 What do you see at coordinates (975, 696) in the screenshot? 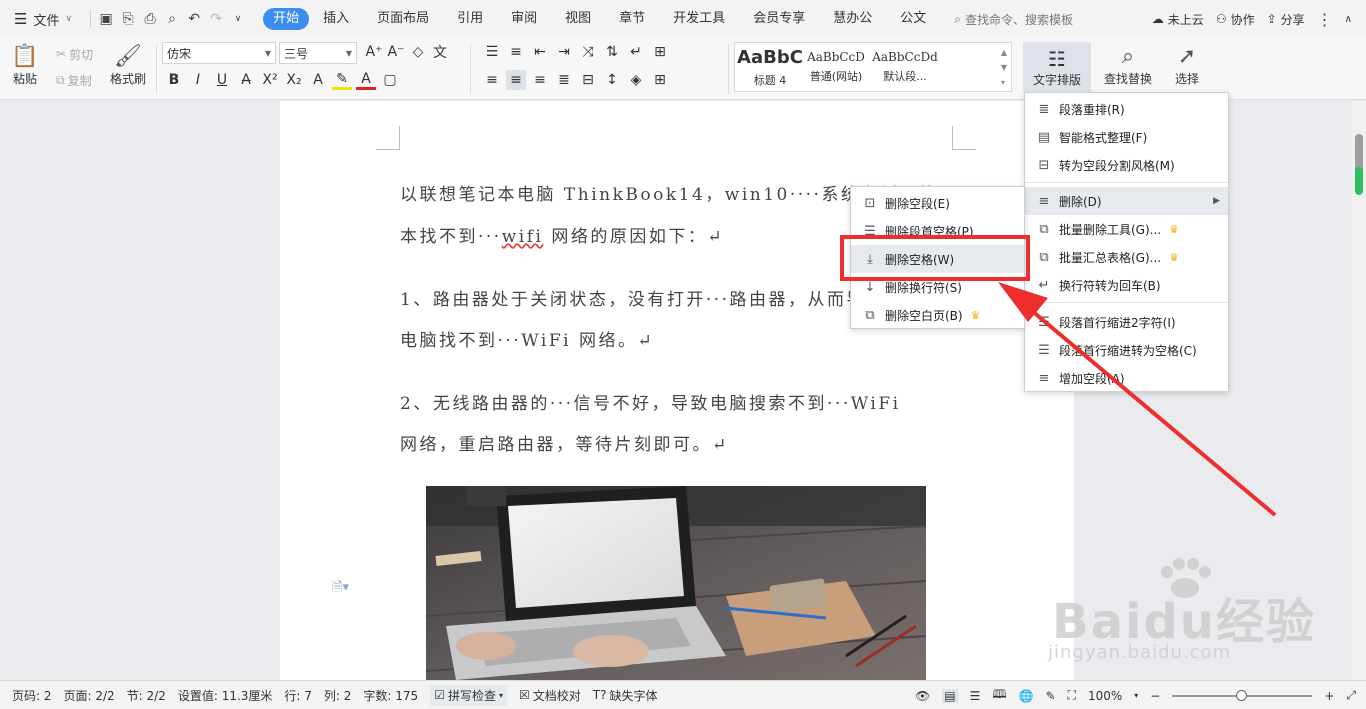
I see `outline-view-icon: ☰` at bounding box center [975, 696].